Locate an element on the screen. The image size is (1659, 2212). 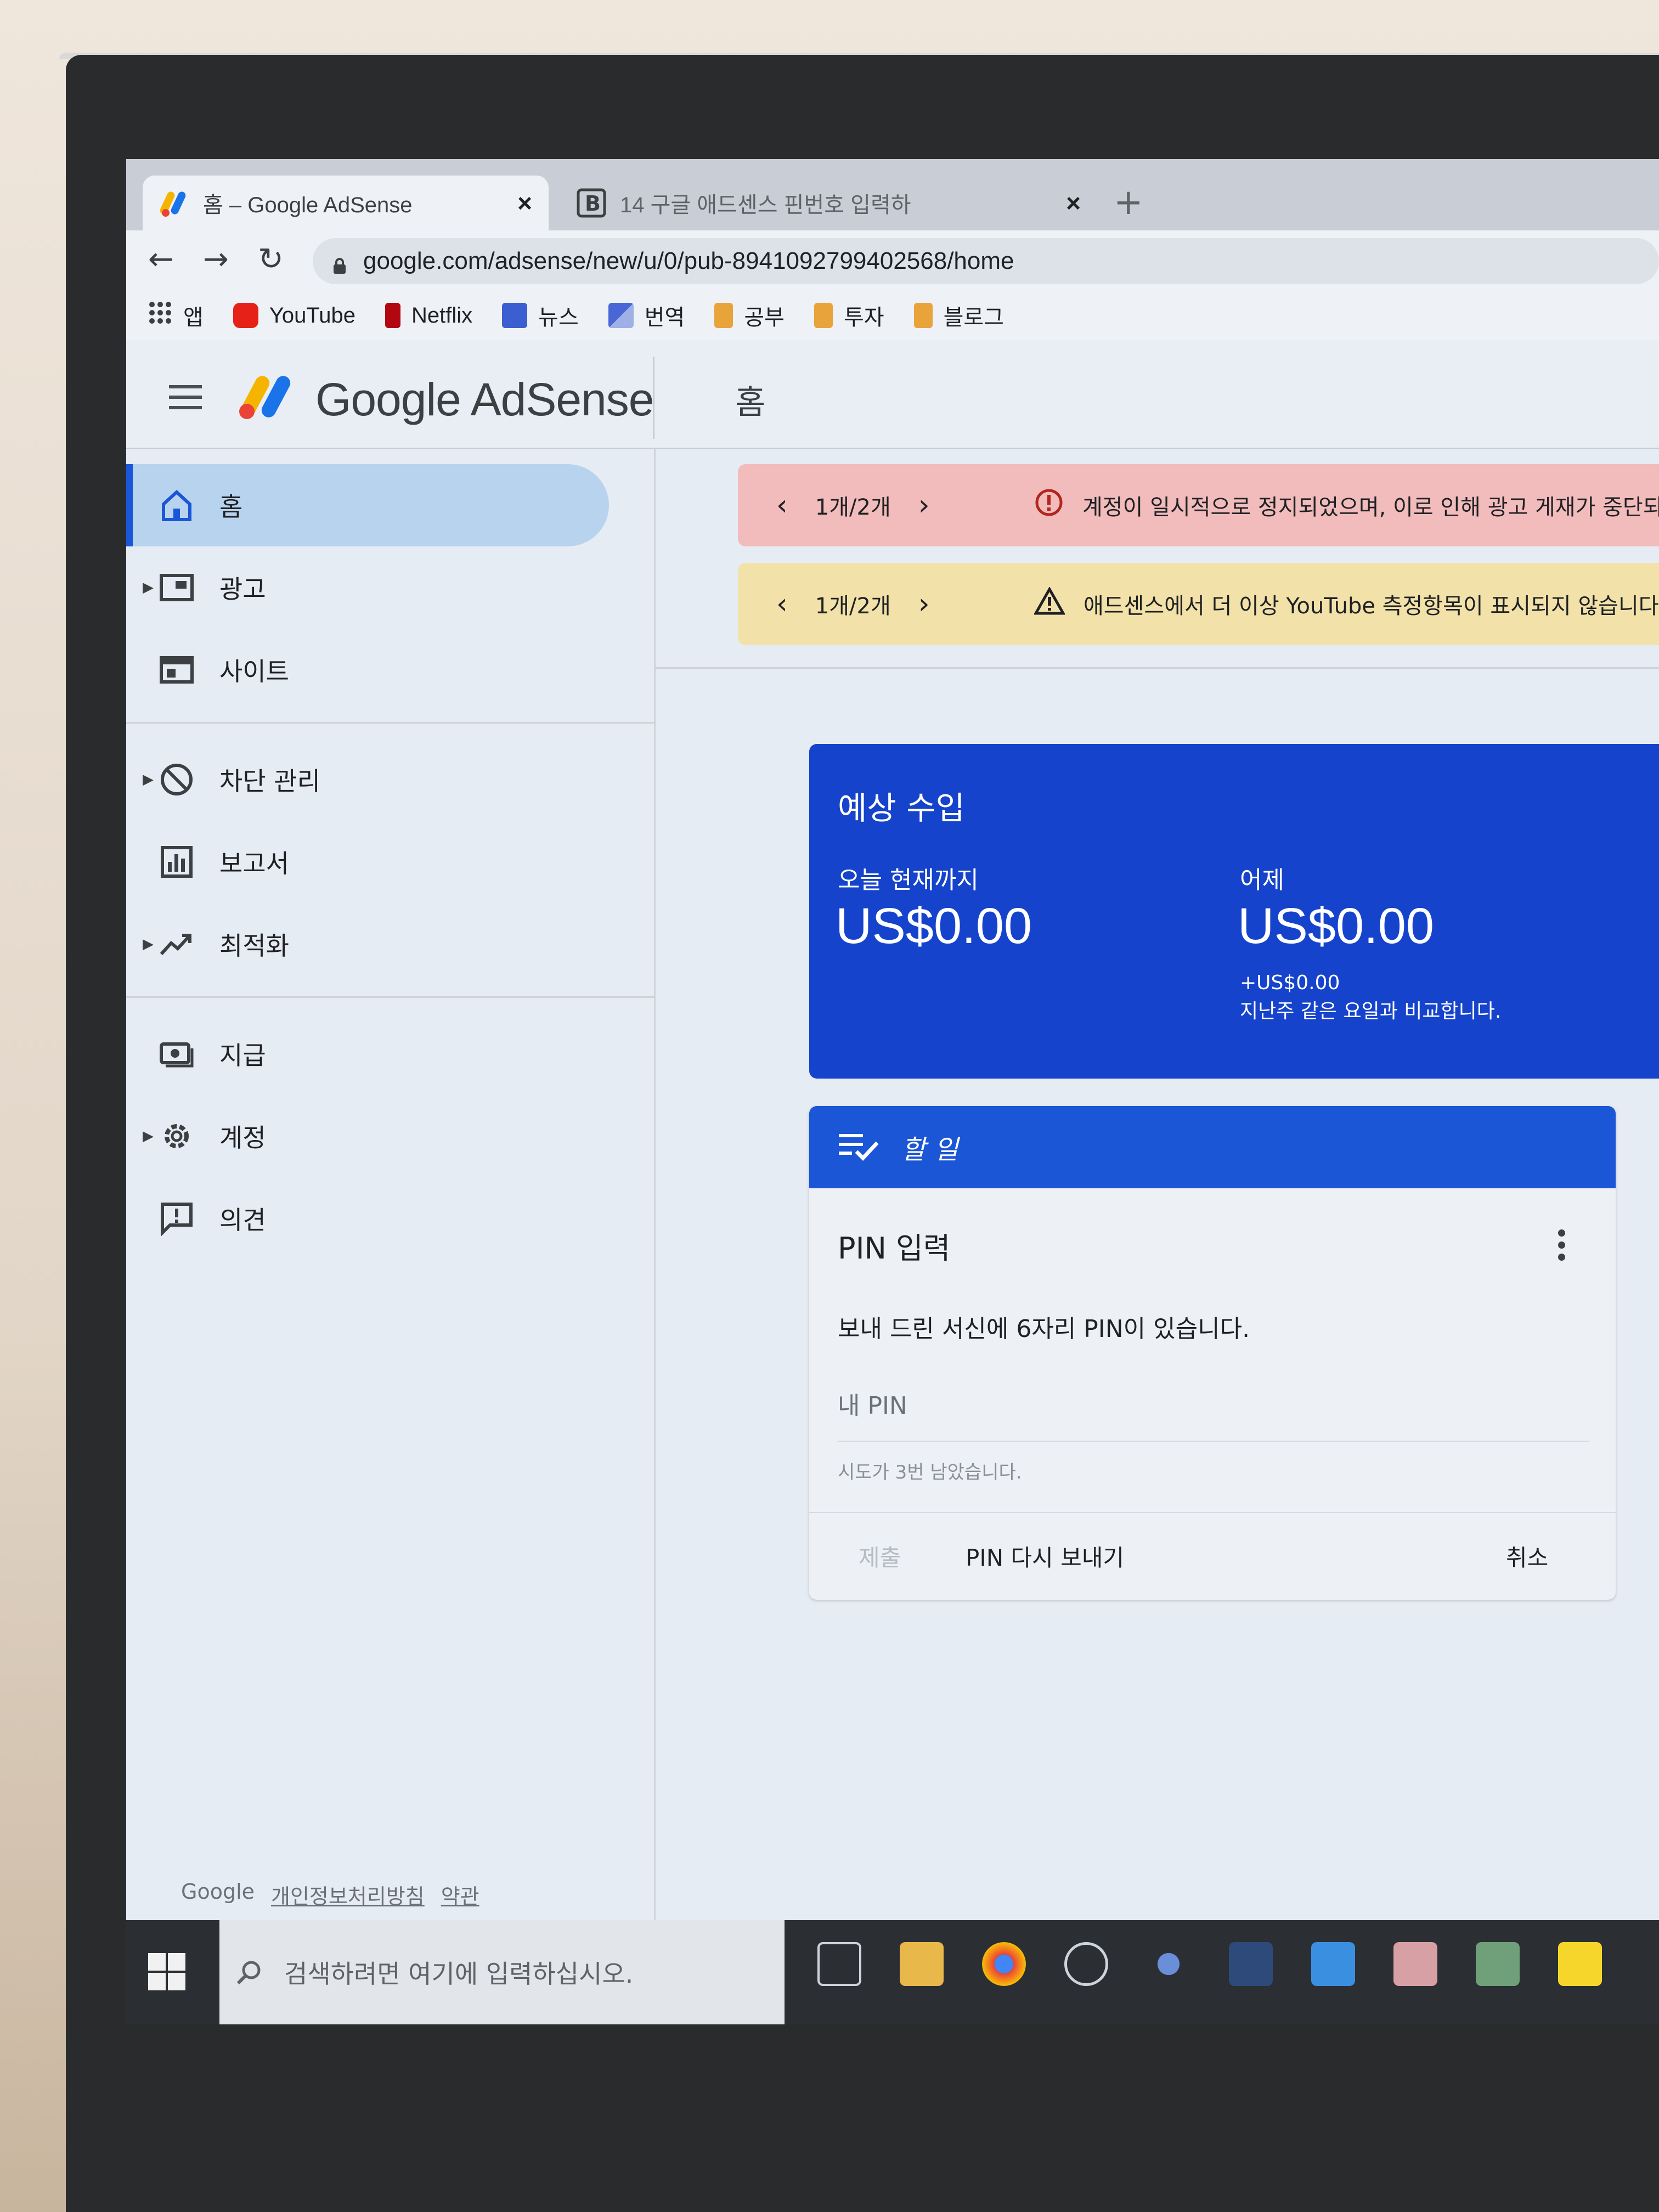
more-vert-icon is located at coordinates (1562, 1248).